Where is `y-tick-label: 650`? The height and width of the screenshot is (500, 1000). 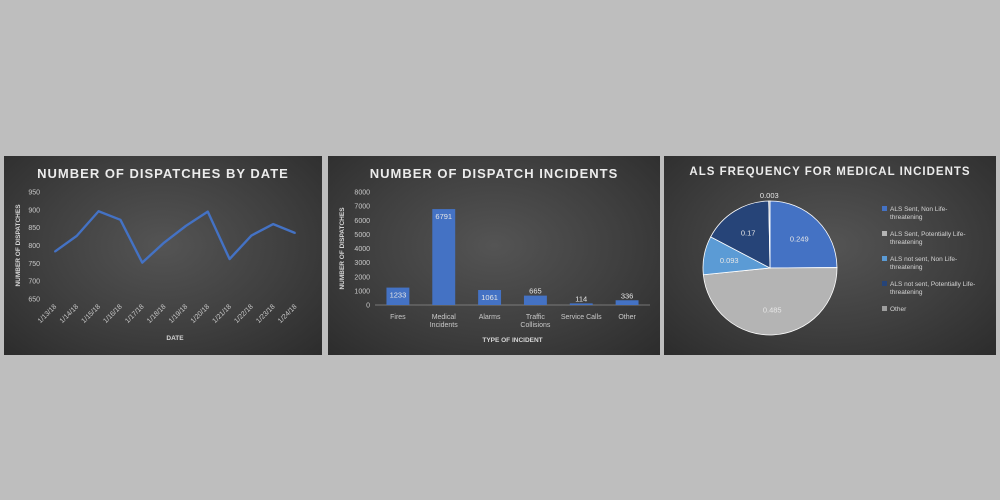
y-tick-label: 650 is located at coordinates (34, 300).